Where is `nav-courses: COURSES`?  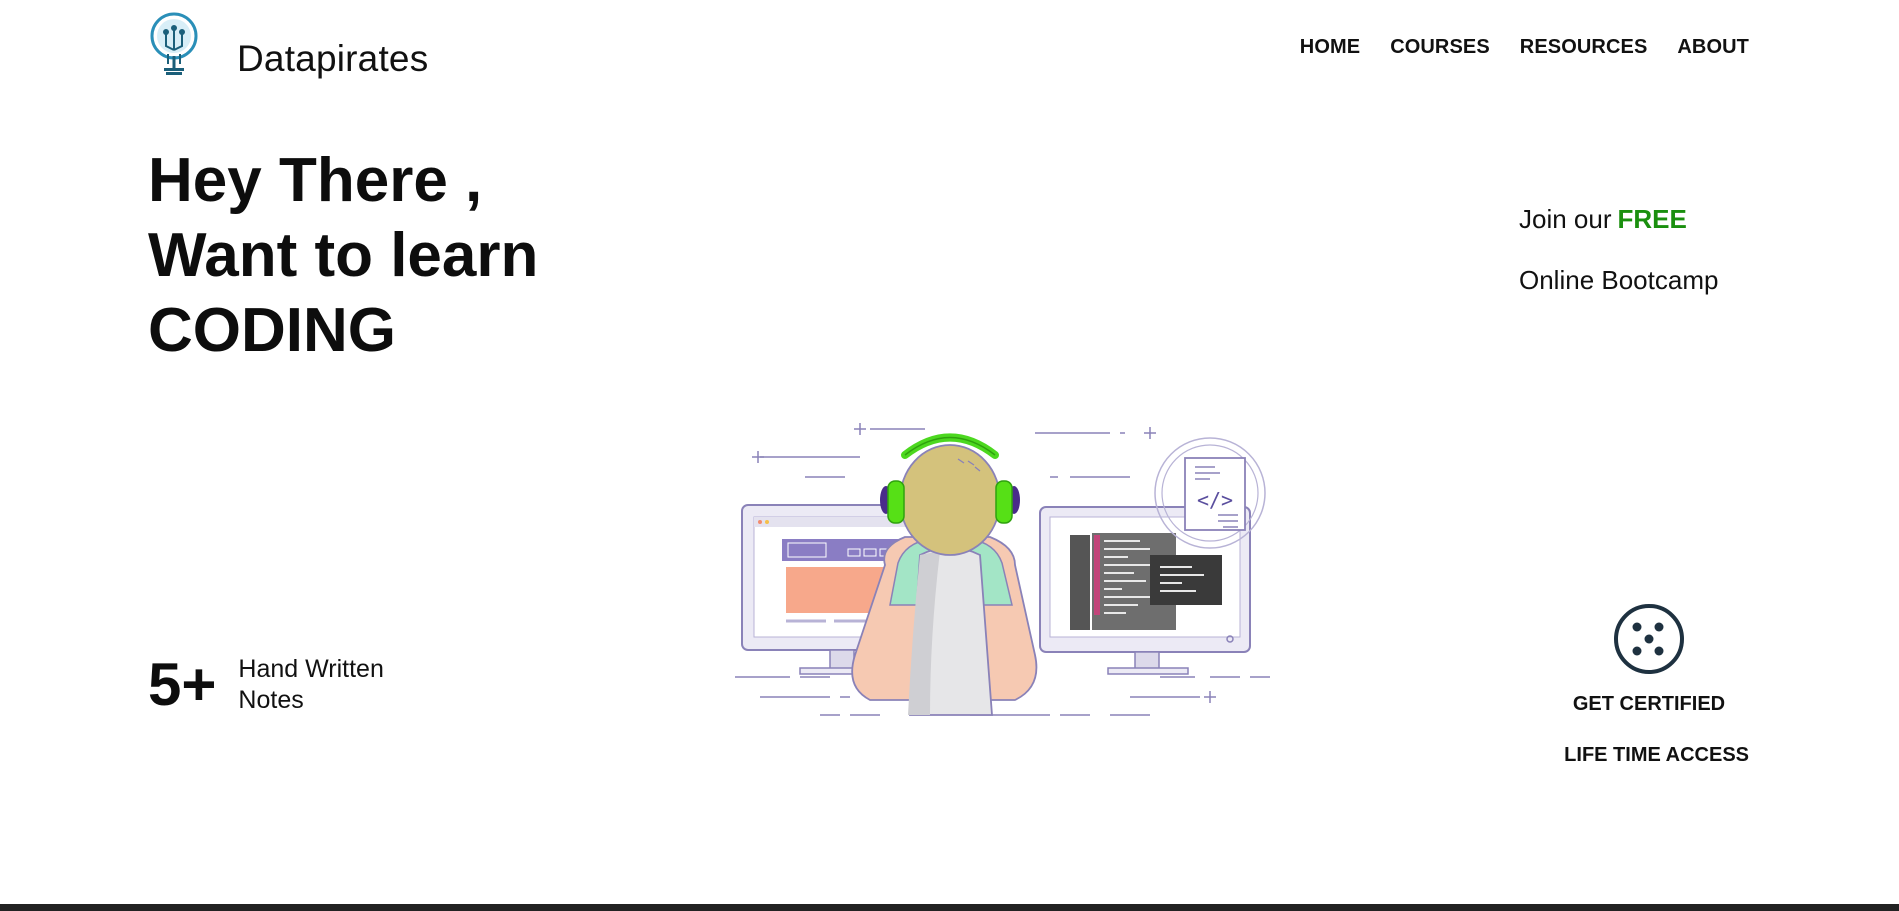
nav-courses: COURSES is located at coordinates (1440, 47).